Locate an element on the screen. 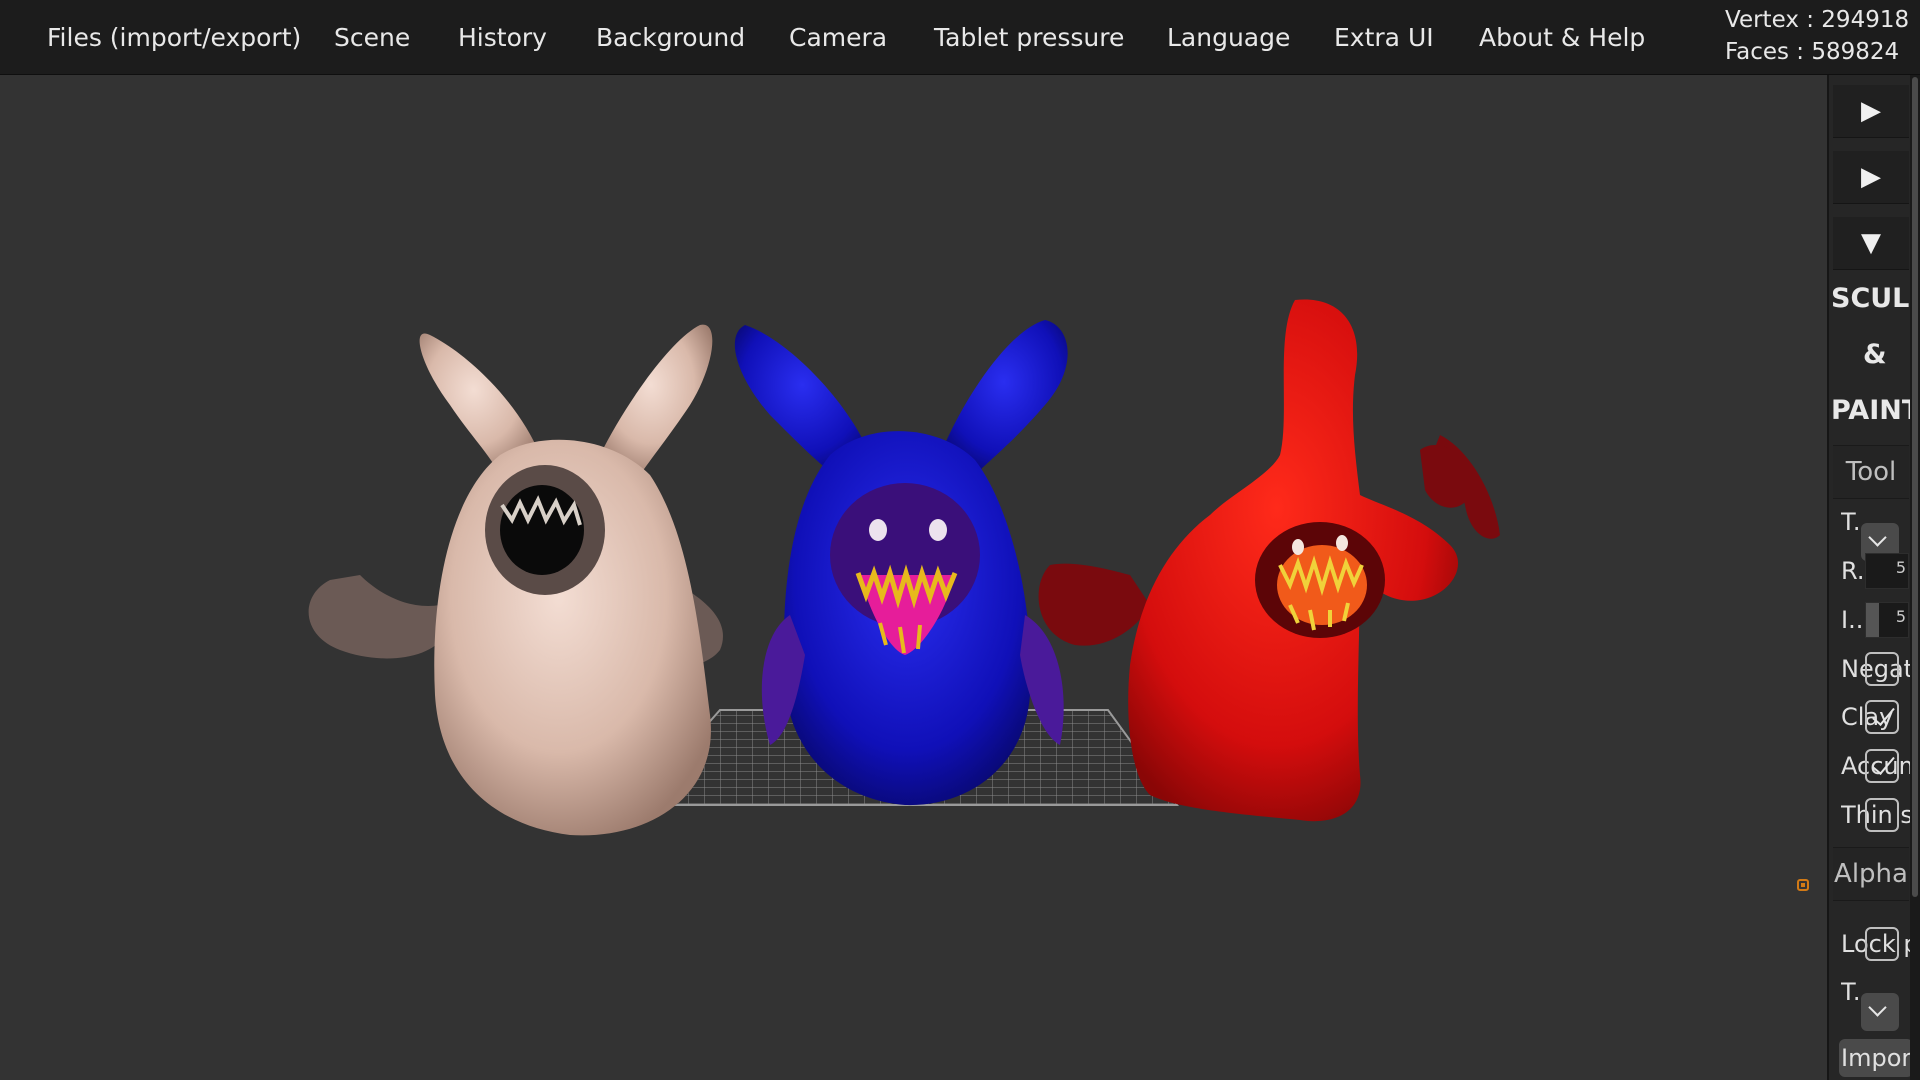 Image resolution: width=1920 pixels, height=1080 pixels. section-tool: Tool is located at coordinates (1871, 472).